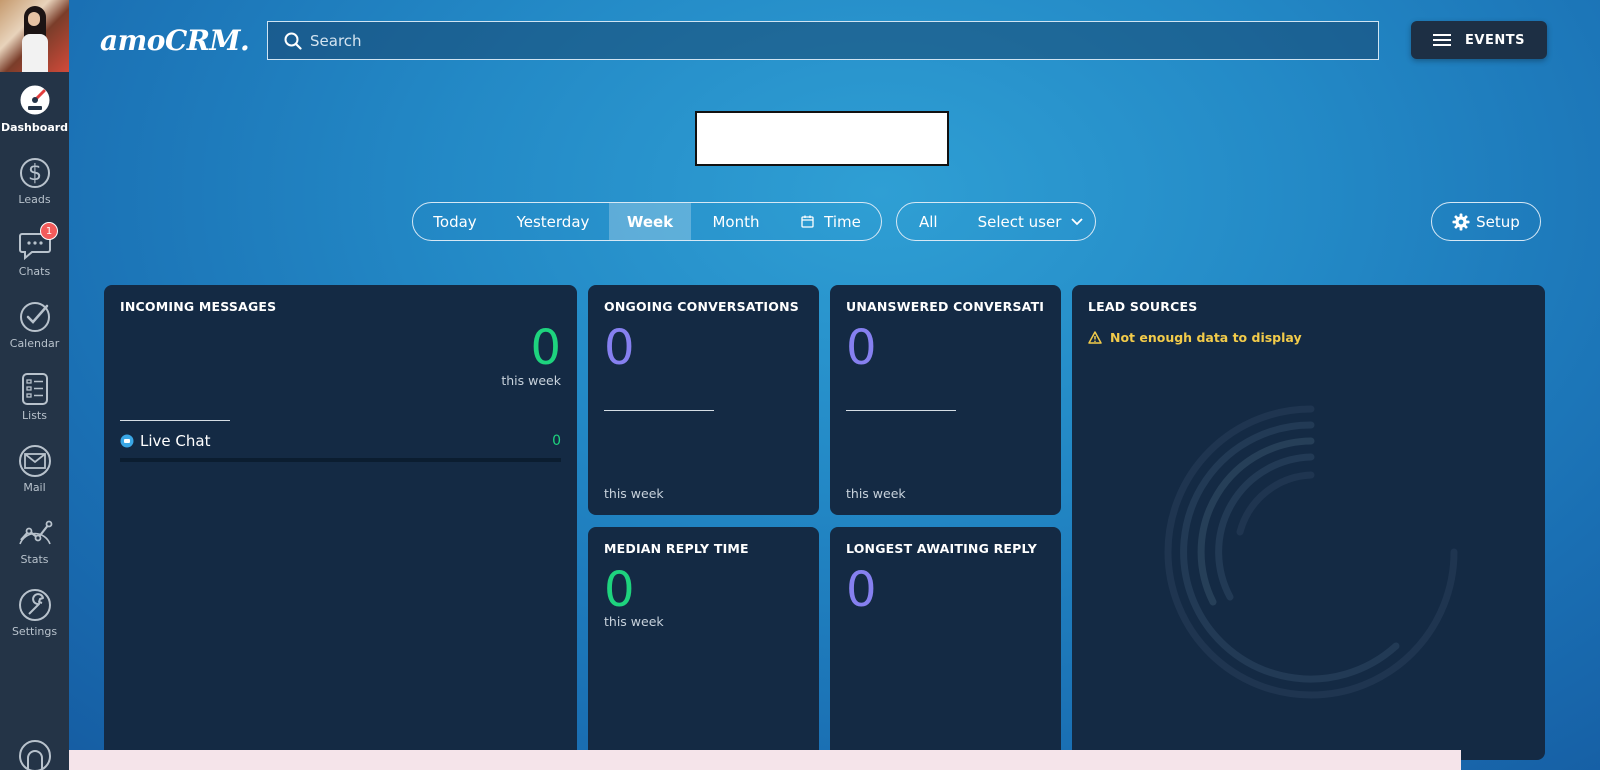 This screenshot has width=1600, height=770. I want to click on channel-progress-bar, so click(340, 460).